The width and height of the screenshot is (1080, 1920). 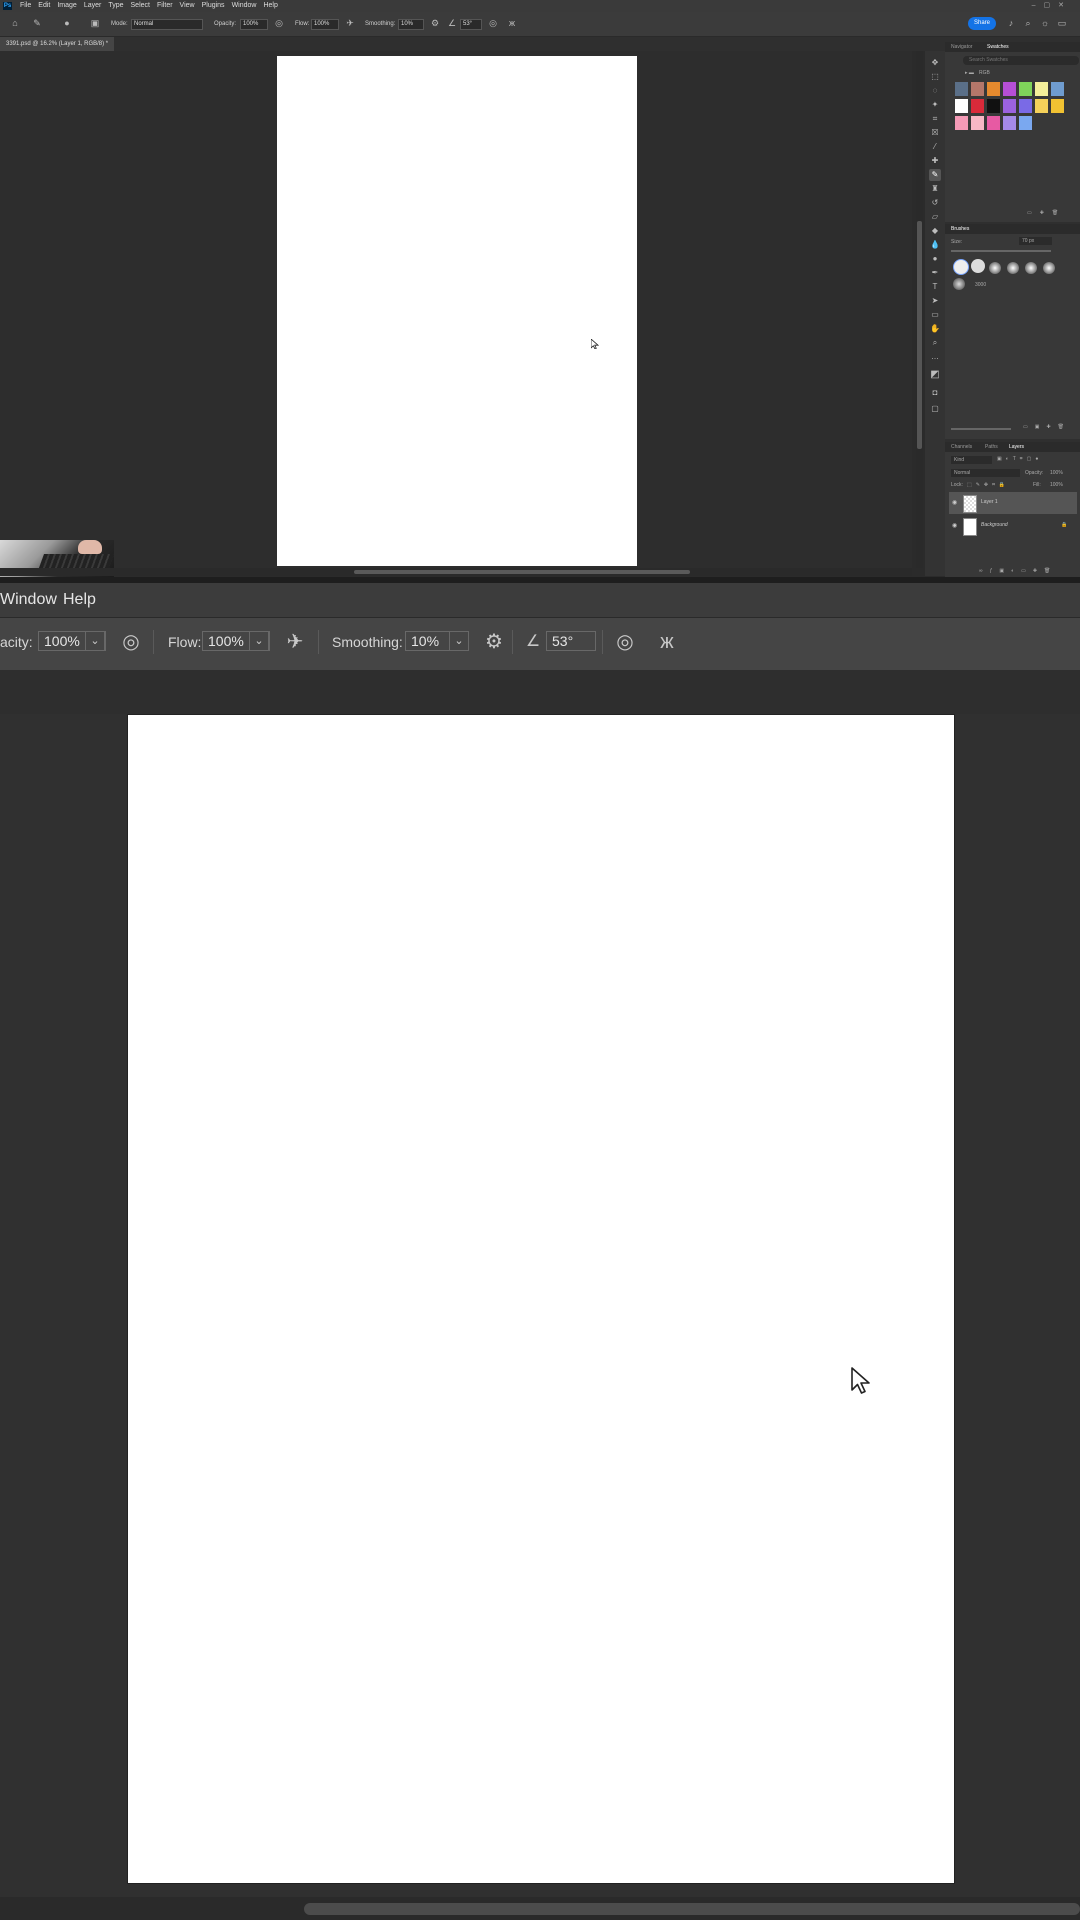 What do you see at coordinates (1021, 60) in the screenshot?
I see `swatches-search-input: Search Swatches` at bounding box center [1021, 60].